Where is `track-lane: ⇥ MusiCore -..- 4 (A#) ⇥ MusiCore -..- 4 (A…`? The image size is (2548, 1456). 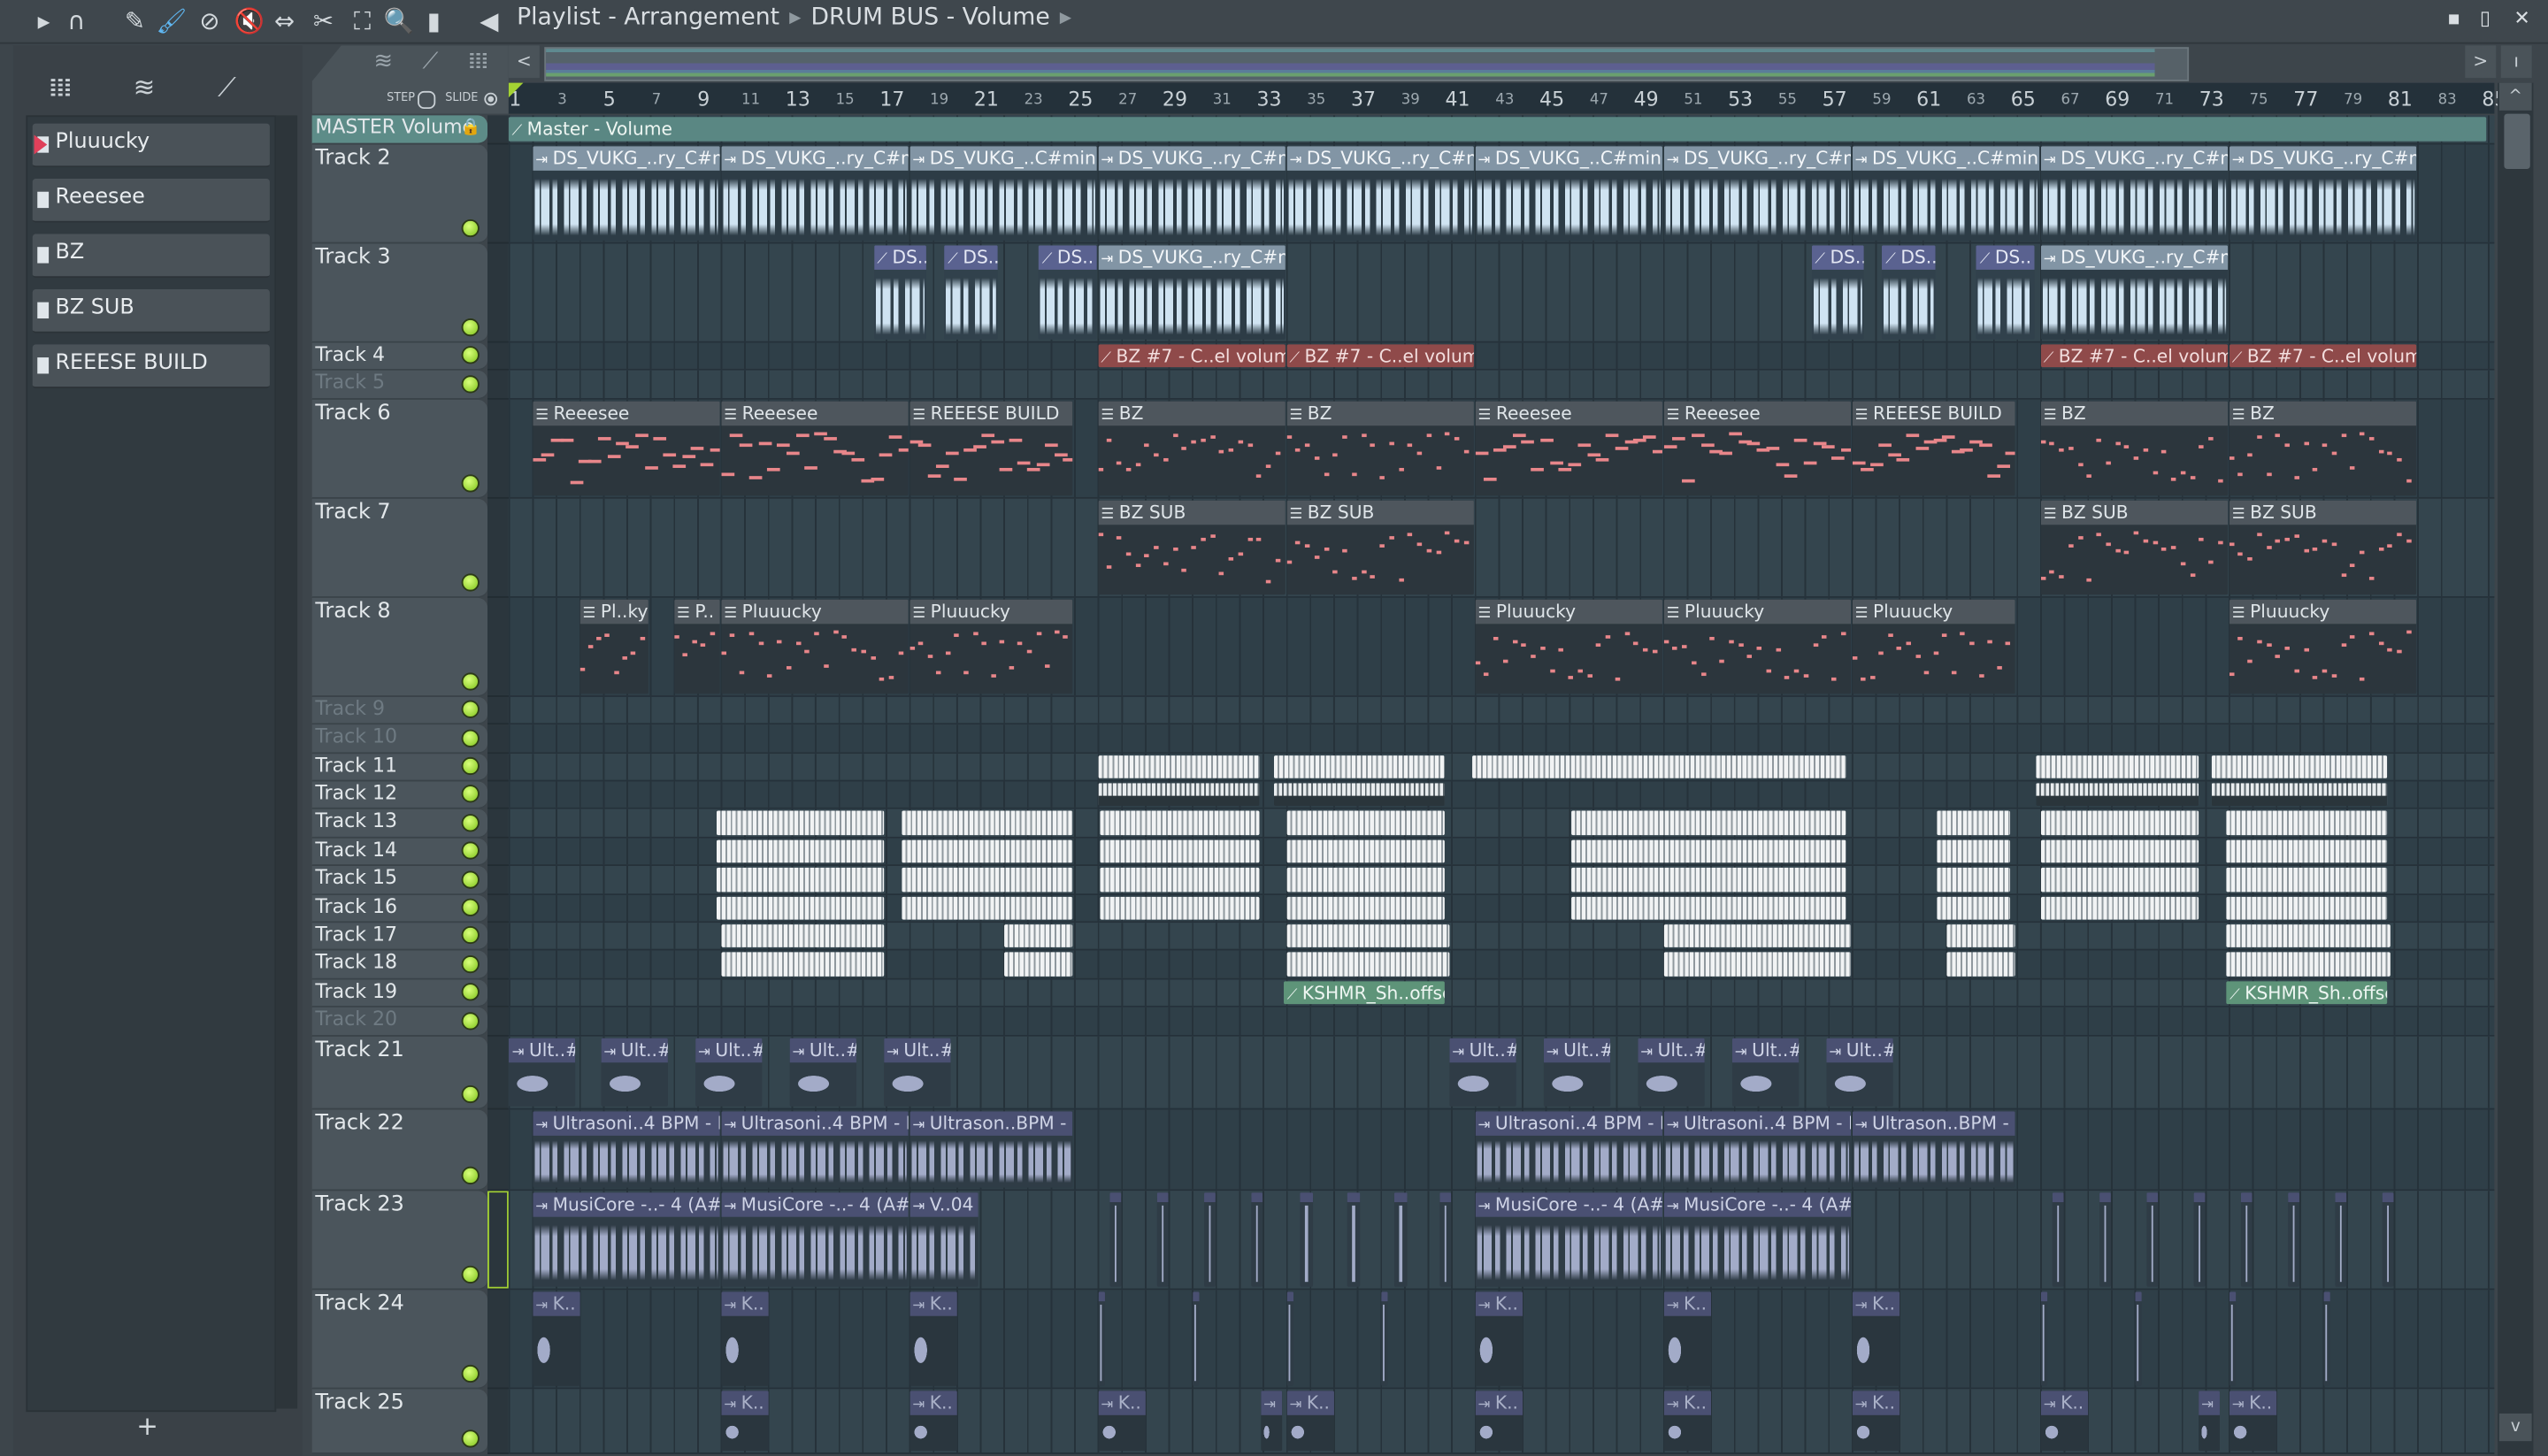
track-lane: ⇥ MusiCore -..- 4 (A#) ⇥ MusiCore -..- 4 (A… is located at coordinates (1502, 1240).